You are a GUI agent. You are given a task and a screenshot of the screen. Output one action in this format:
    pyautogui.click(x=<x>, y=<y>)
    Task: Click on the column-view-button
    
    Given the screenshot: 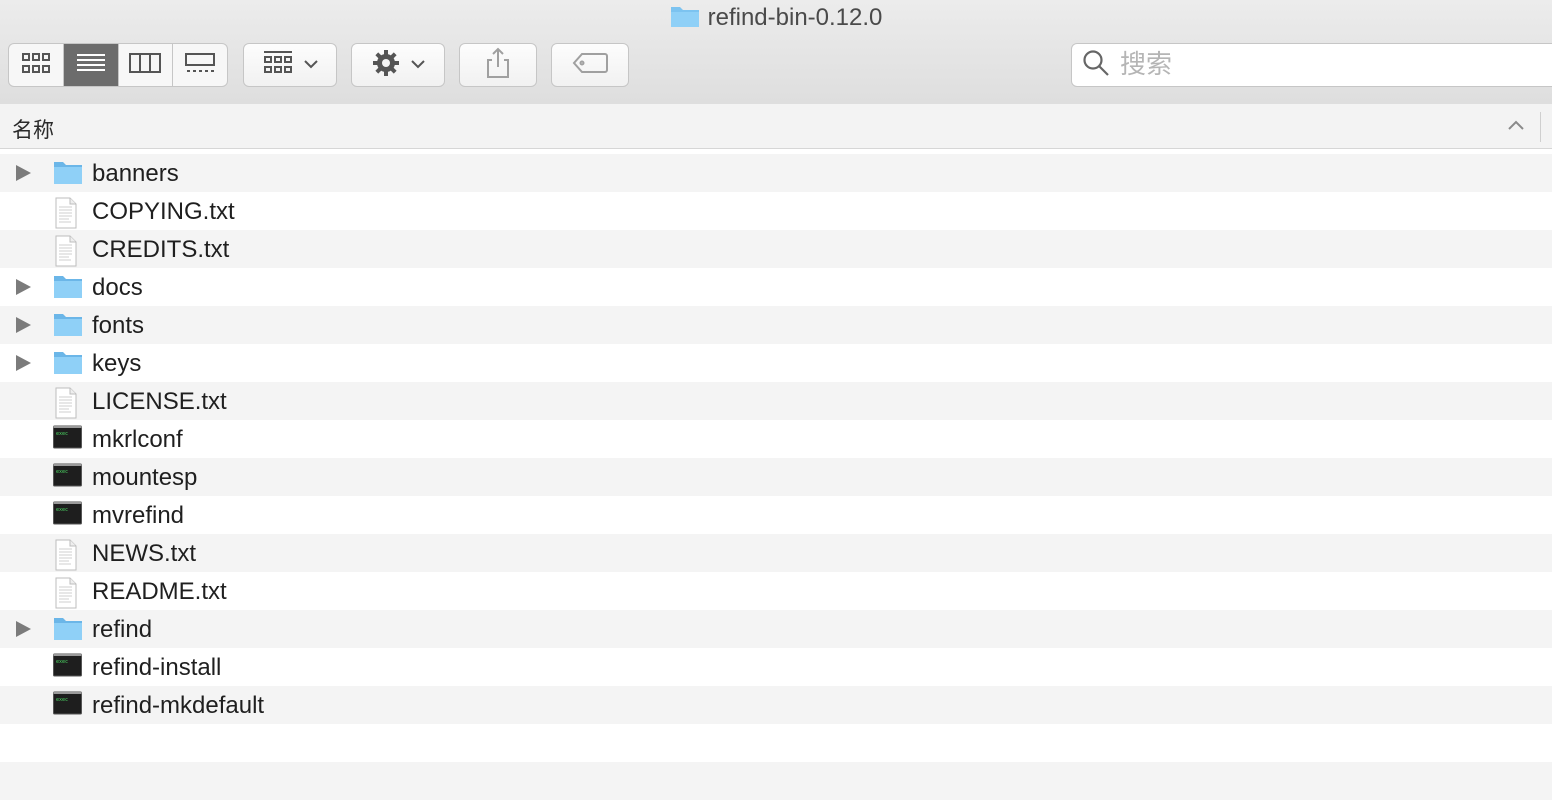 What is the action you would take?
    pyautogui.click(x=146, y=65)
    